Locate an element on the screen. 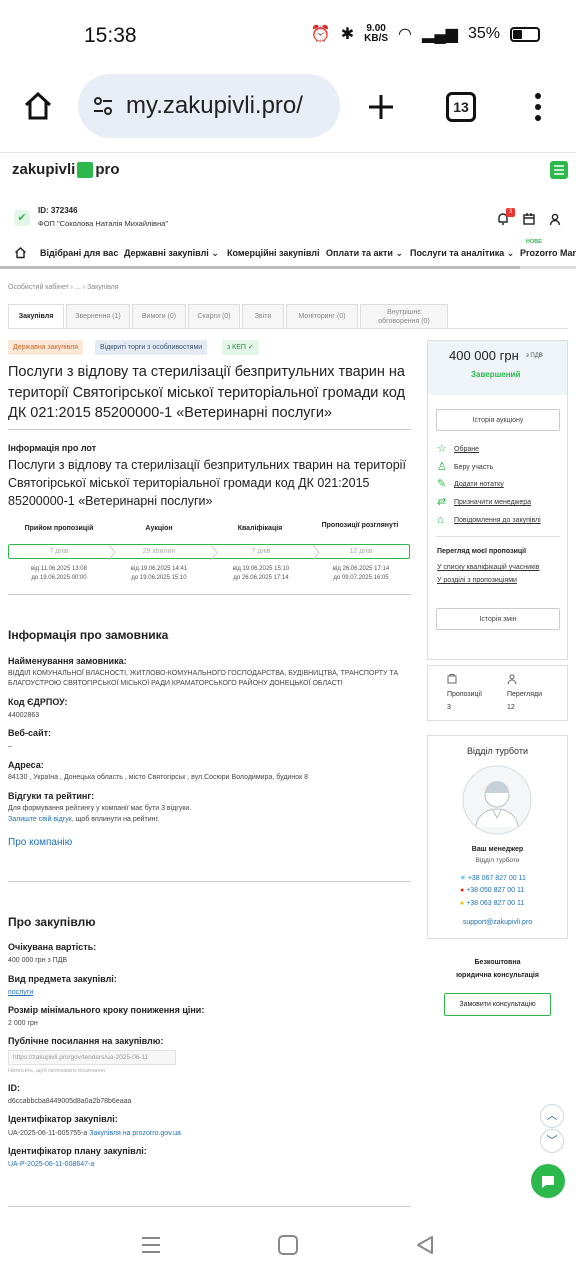  manager-title: Ваш менеджер is located at coordinates (497, 849).